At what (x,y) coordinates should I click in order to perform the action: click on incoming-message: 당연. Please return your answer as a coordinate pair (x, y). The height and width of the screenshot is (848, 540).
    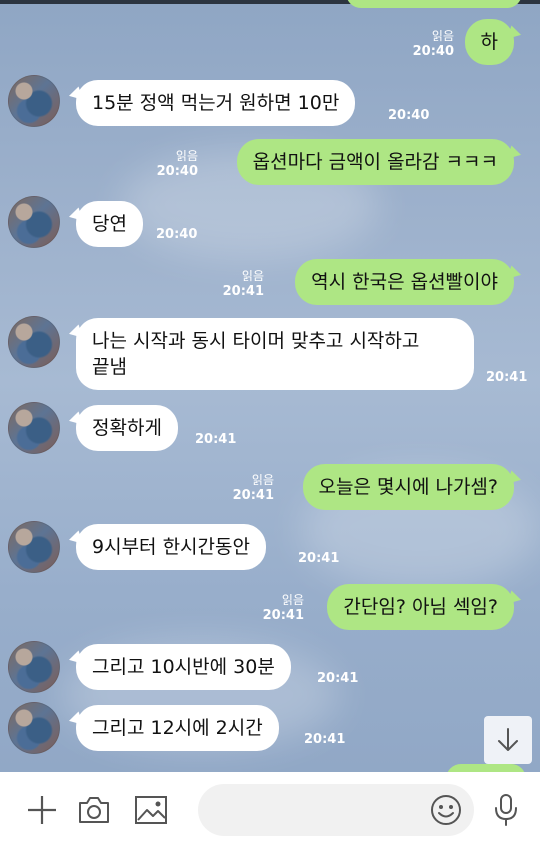
    Looking at the image, I should click on (109, 224).